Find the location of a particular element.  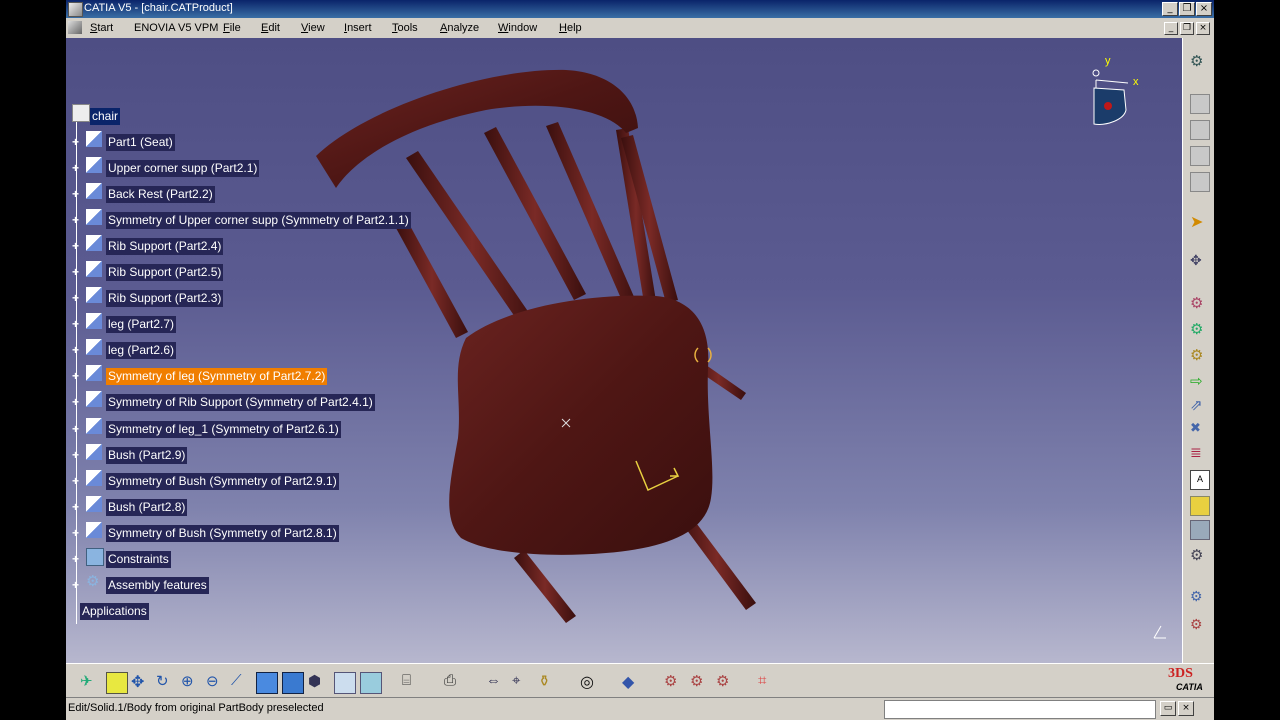

tree-node-label: Bush (Part2.9) is located at coordinates (147, 455).